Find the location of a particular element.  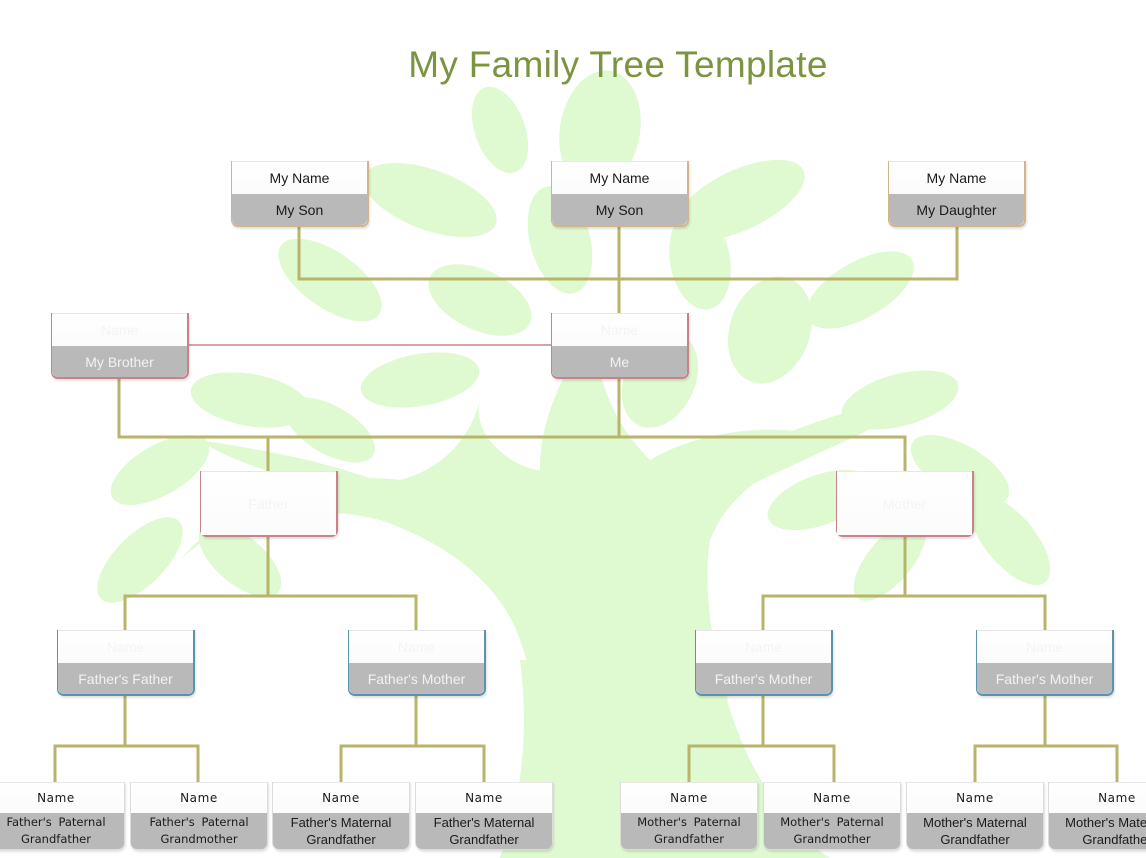

parent-node-mother: Mother is located at coordinates (905, 504).